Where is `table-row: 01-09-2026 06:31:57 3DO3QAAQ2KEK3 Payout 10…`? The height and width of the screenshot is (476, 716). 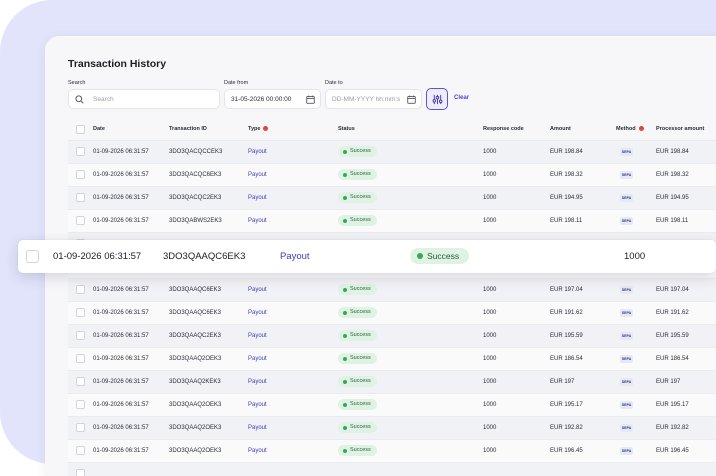
table-row: 01-09-2026 06:31:57 3DO3QAAQ2KEK3 Payout 10… is located at coordinates (392, 382).